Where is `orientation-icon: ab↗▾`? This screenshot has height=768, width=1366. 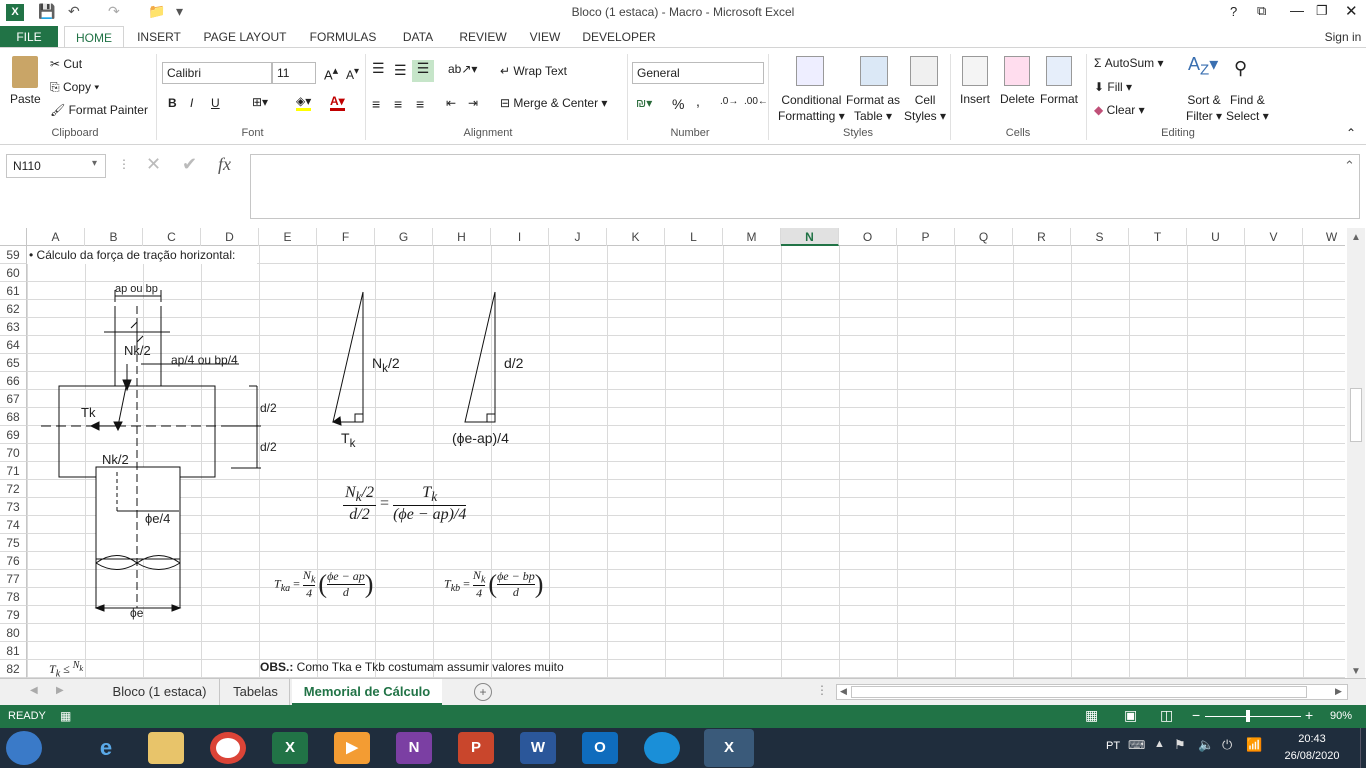 orientation-icon: ab↗▾ is located at coordinates (462, 69).